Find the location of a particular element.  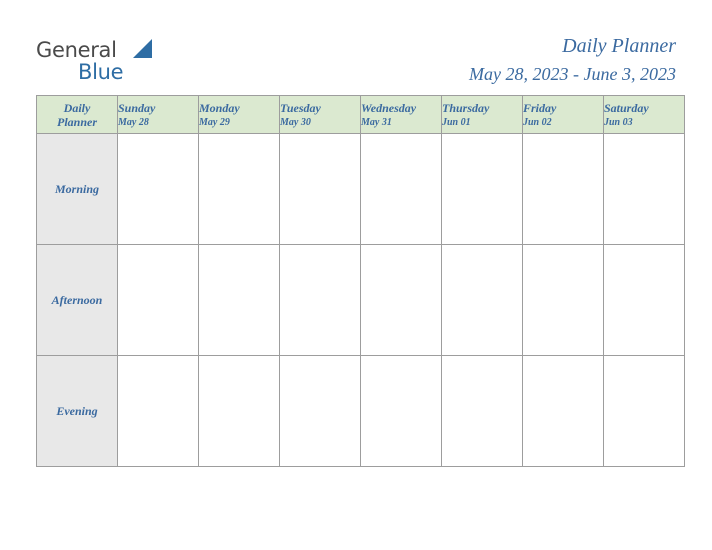

day-date: May 28 is located at coordinates (133, 122).